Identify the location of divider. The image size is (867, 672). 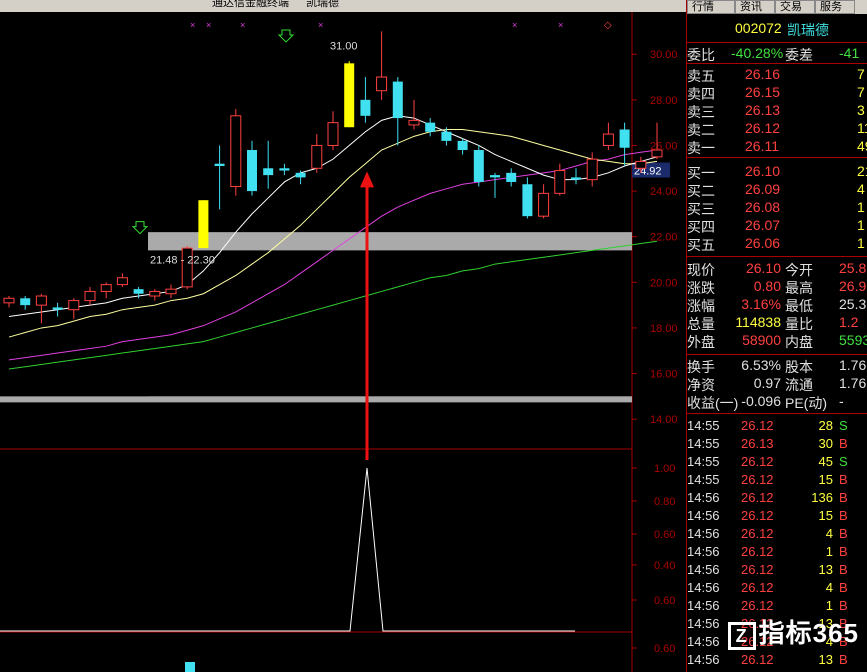
(777, 256).